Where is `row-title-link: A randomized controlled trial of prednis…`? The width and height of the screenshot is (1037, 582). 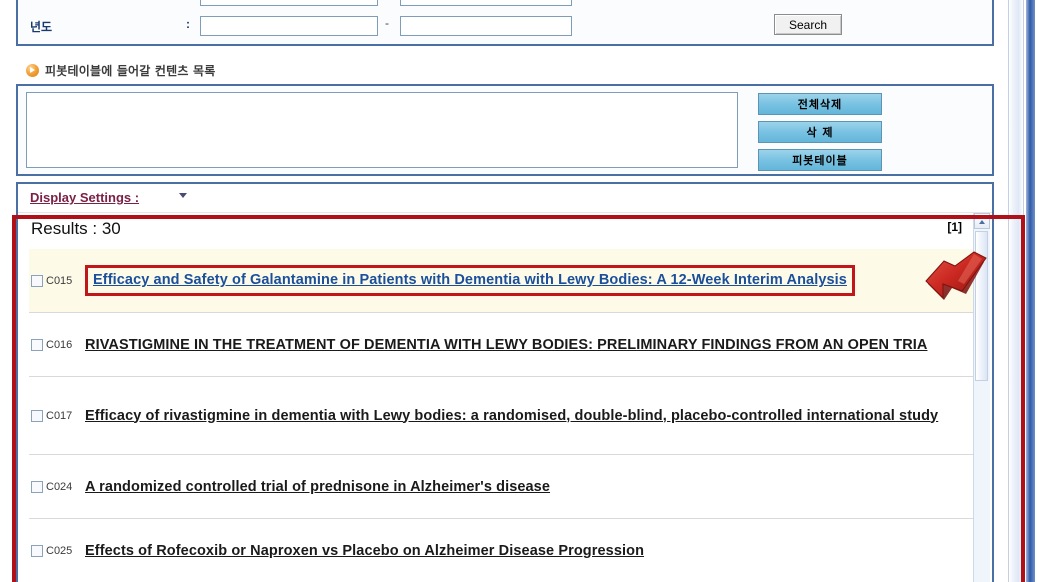 row-title-link: A randomized controlled trial of prednis… is located at coordinates (317, 487).